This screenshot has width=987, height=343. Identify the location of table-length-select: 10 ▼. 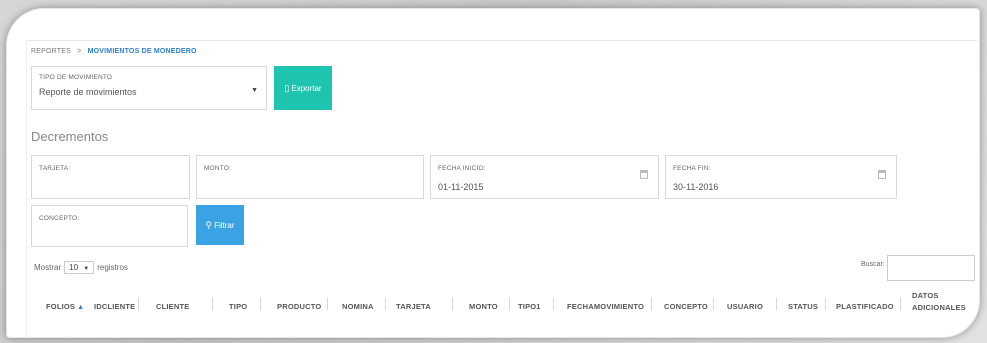
(79, 267).